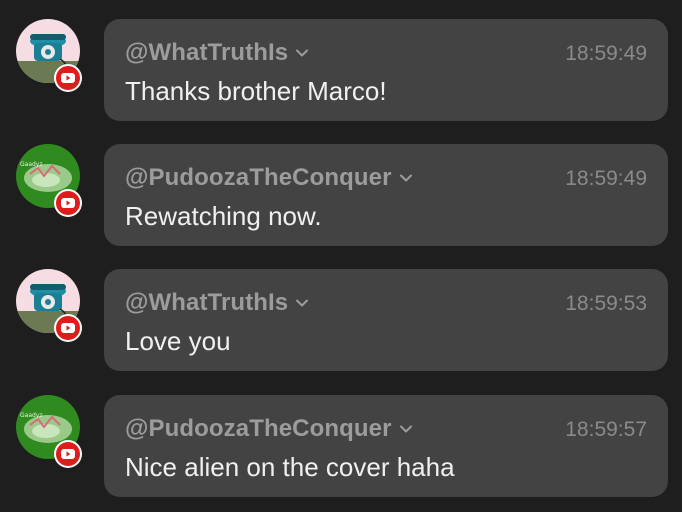 This screenshot has height=512, width=682. I want to click on message-text: Rewatching now., so click(223, 216).